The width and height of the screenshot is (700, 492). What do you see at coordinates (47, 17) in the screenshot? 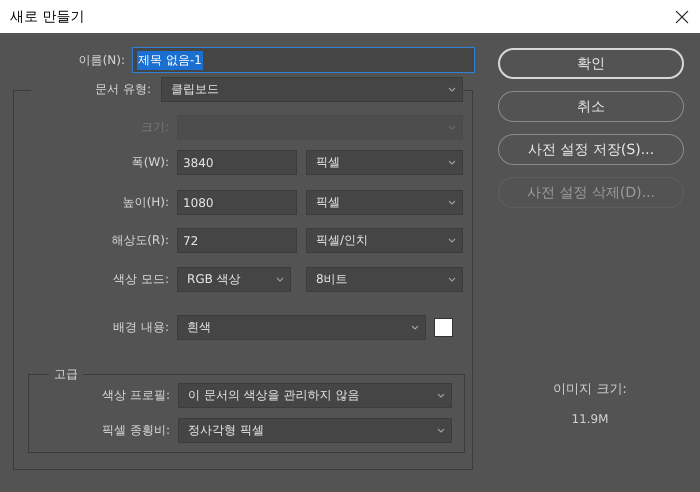
I see `window-title: 새로 만들기` at bounding box center [47, 17].